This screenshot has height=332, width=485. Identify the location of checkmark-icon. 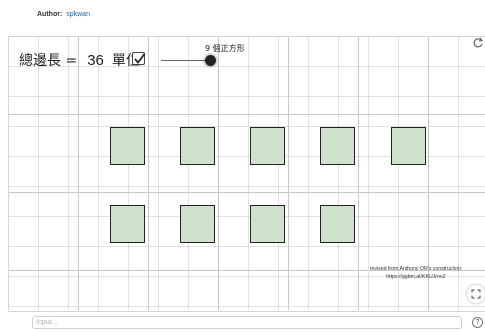
(140, 58).